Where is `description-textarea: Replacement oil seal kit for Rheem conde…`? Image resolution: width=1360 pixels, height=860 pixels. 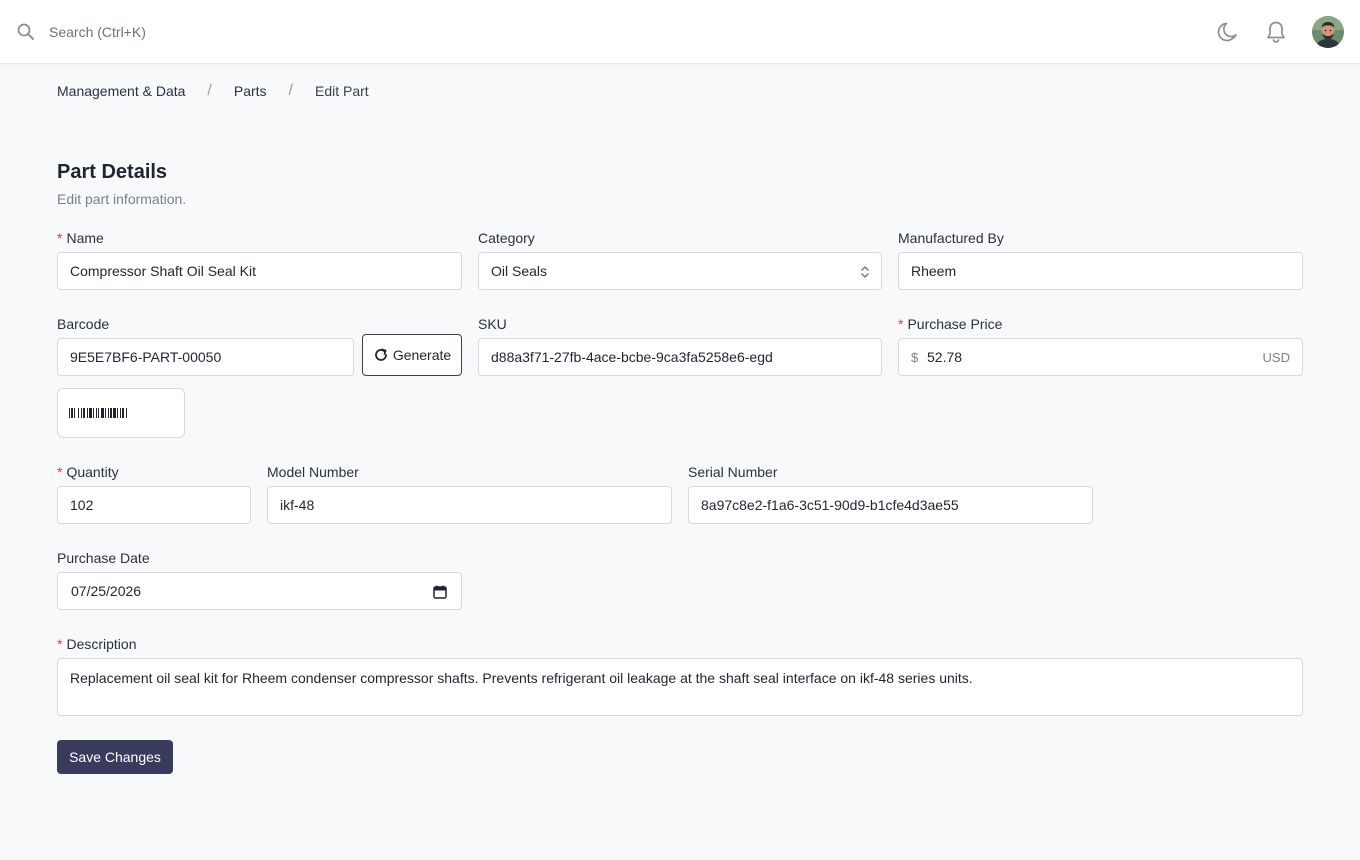 description-textarea: Replacement oil seal kit for Rheem conde… is located at coordinates (680, 687).